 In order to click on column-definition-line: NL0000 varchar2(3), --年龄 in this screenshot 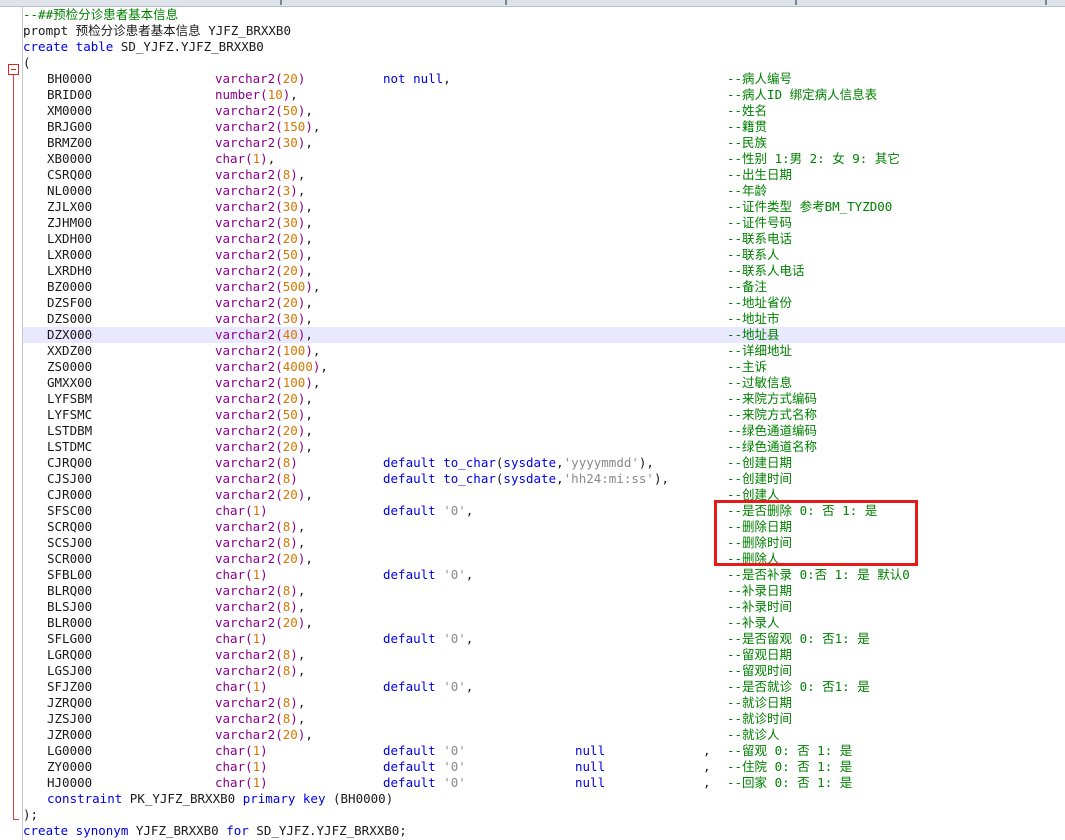, I will do `click(544, 191)`.